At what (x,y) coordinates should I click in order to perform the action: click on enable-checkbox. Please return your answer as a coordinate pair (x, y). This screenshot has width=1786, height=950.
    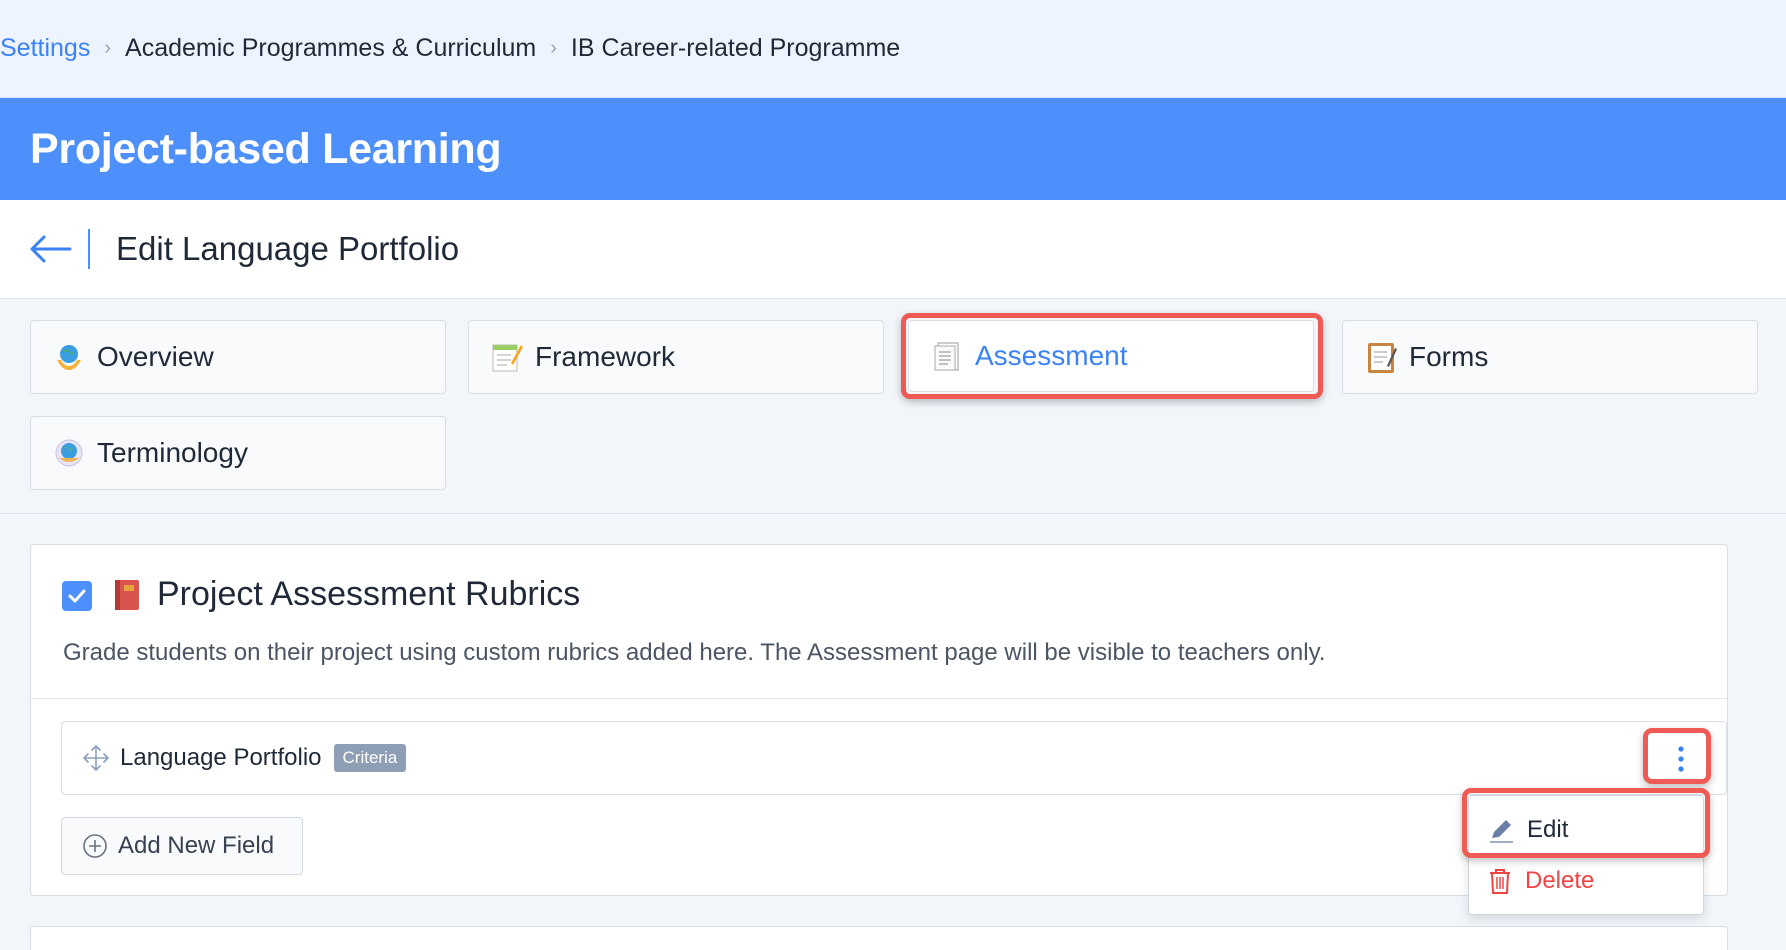
    Looking at the image, I should click on (77, 596).